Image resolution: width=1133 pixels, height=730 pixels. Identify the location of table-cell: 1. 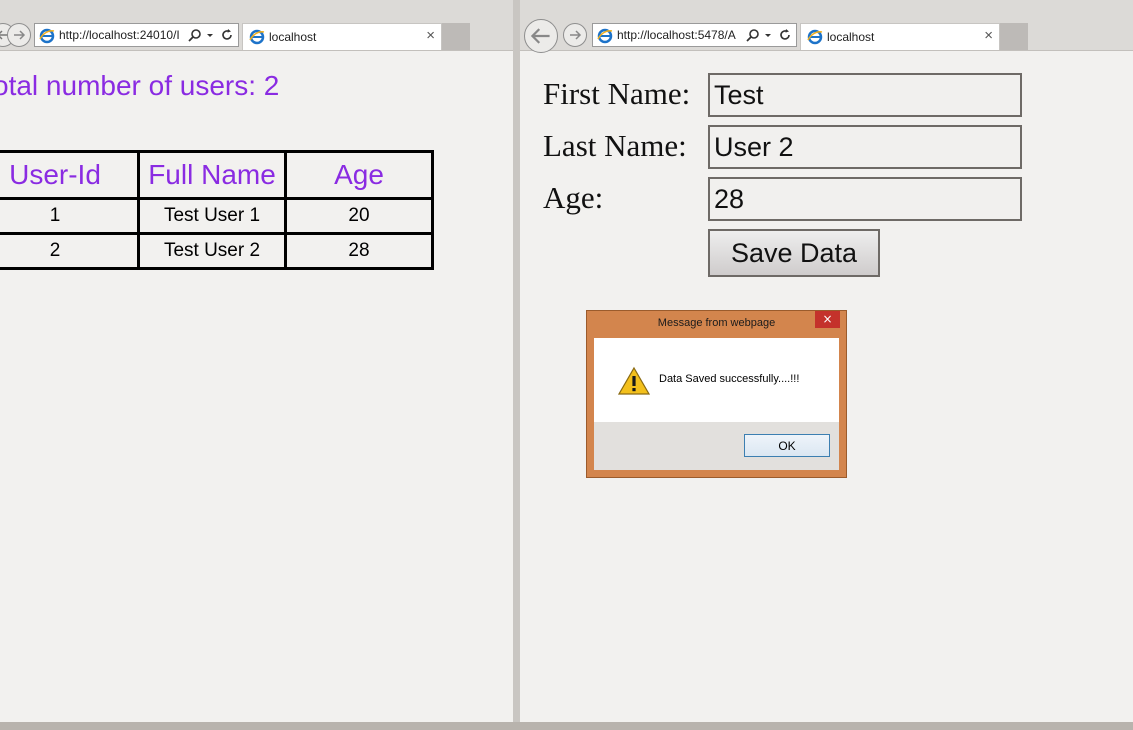
(70, 216).